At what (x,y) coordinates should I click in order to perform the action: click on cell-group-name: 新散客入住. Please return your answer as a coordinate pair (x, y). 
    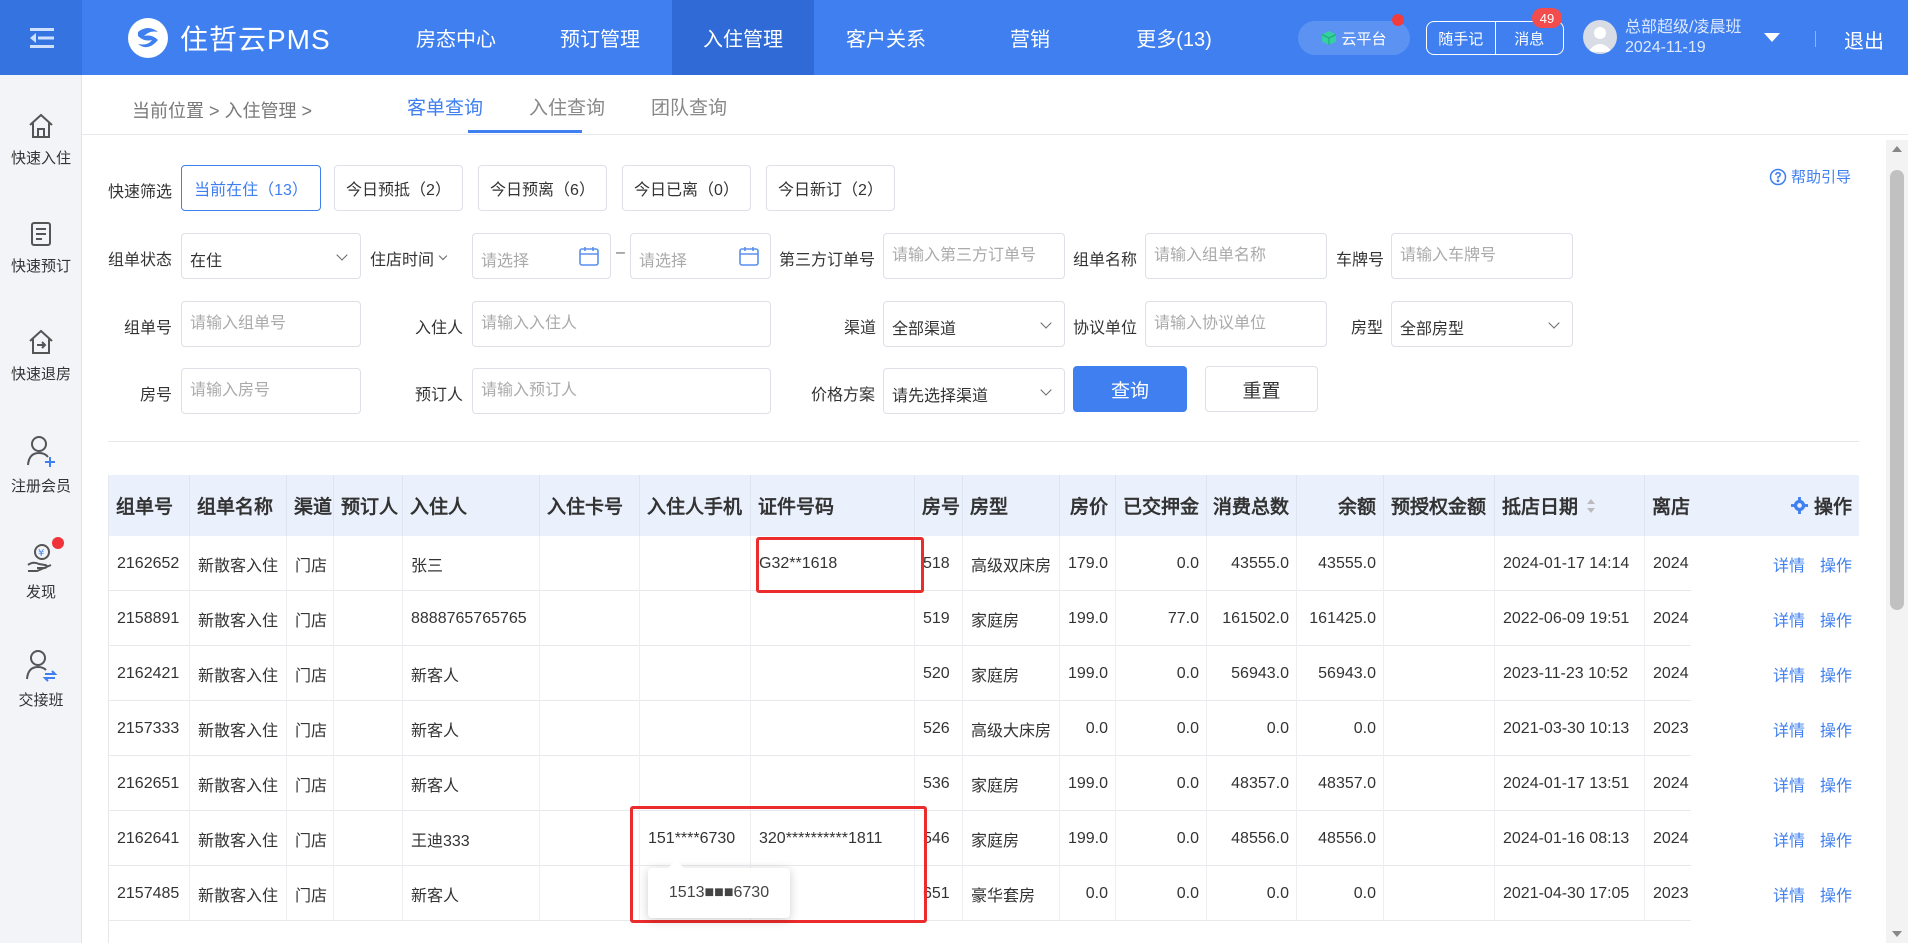
    Looking at the image, I should click on (238, 728).